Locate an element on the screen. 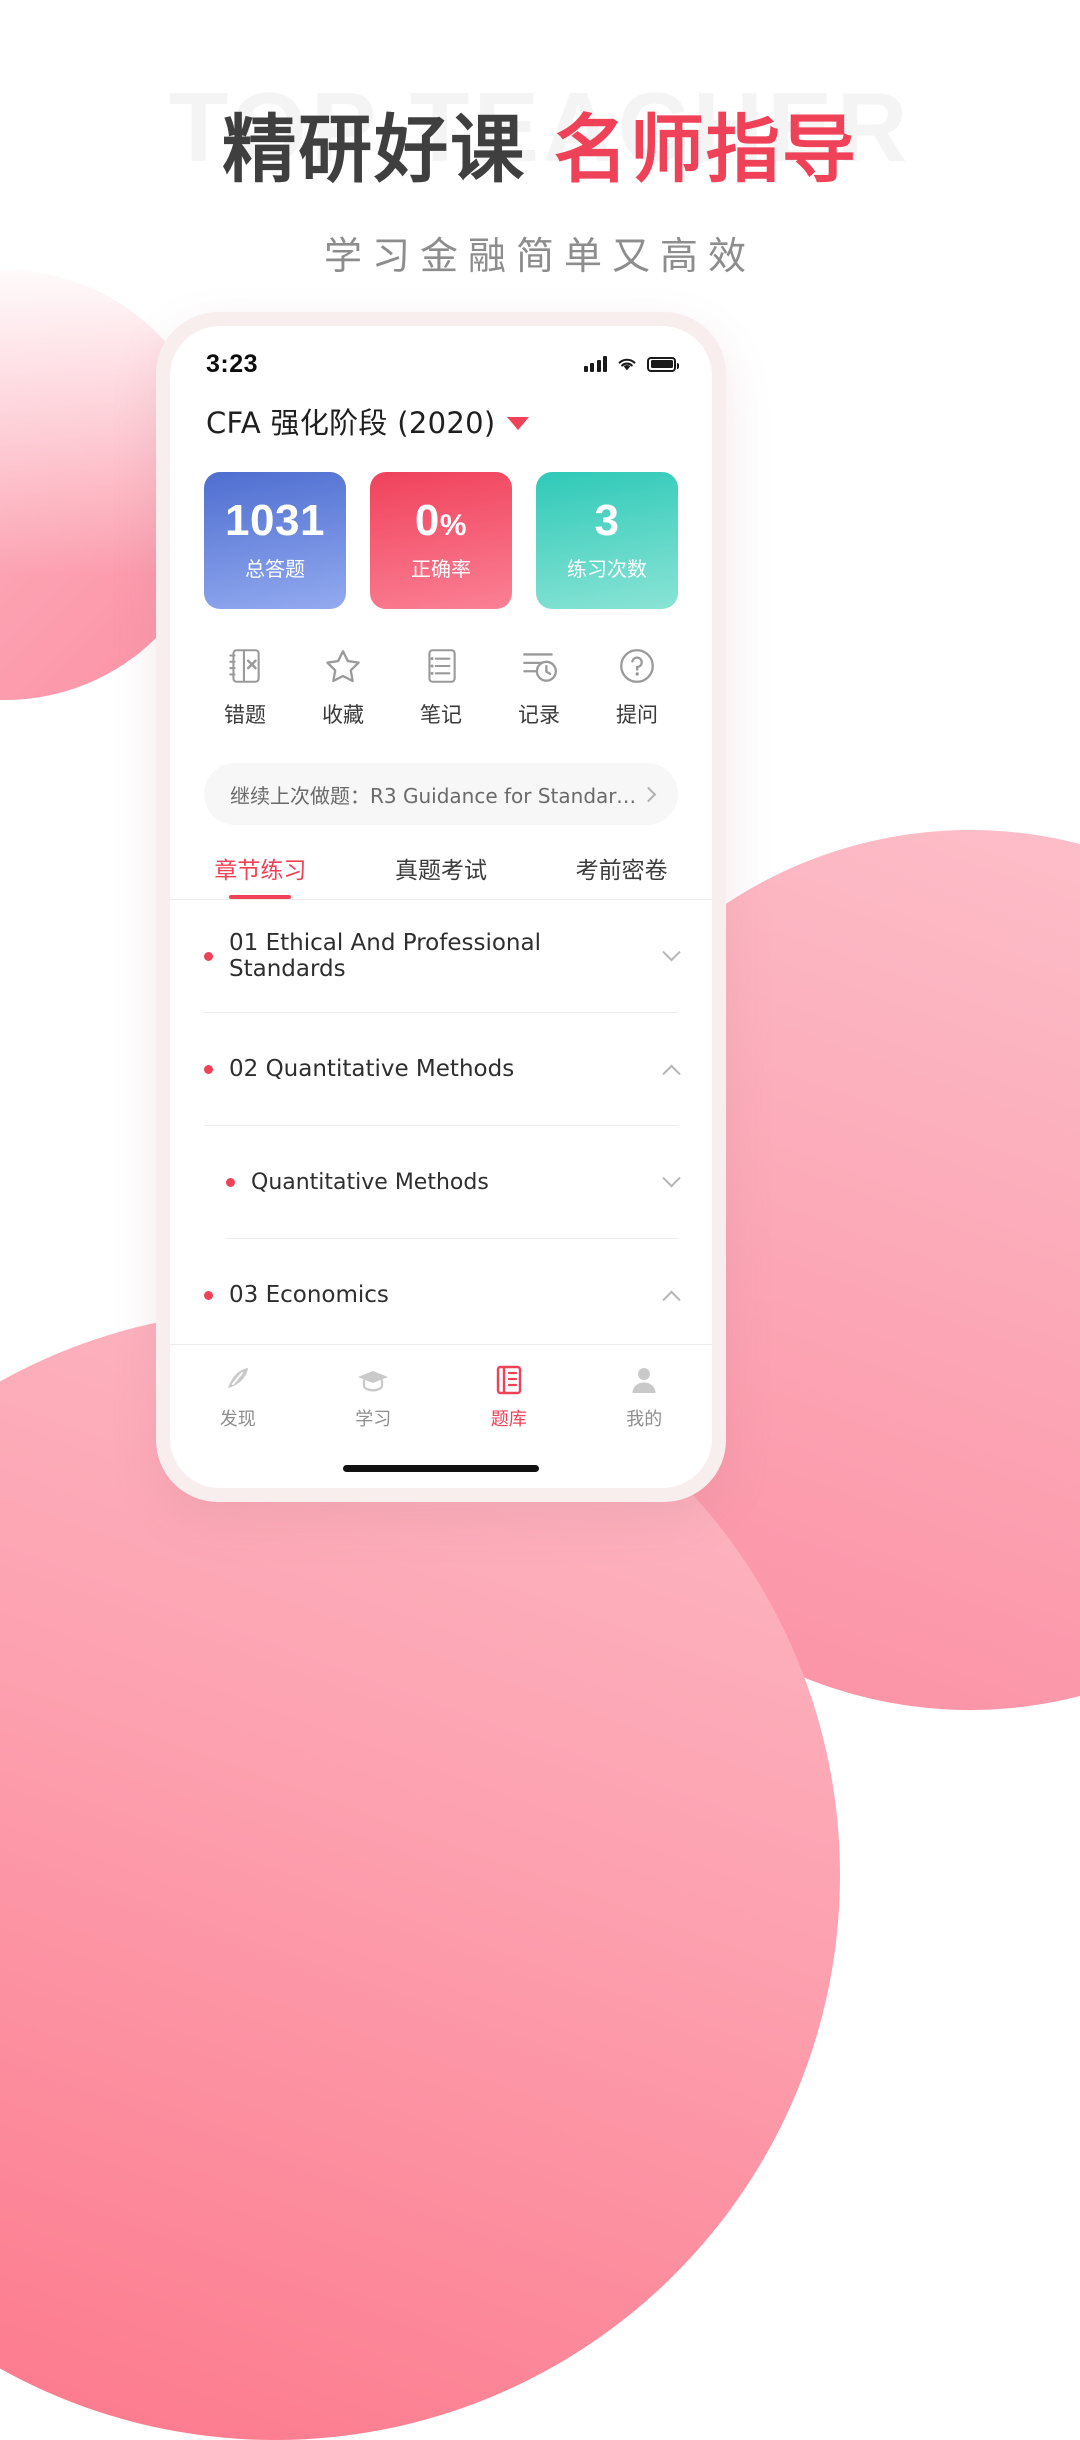  headline-accent: 名师指导 is located at coordinates (705, 150).